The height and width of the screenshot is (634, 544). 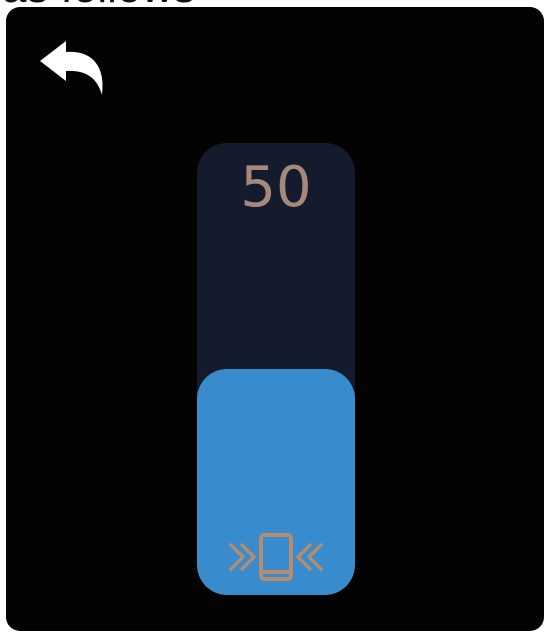 I want to click on phone-vibrate-icon, so click(x=276, y=557).